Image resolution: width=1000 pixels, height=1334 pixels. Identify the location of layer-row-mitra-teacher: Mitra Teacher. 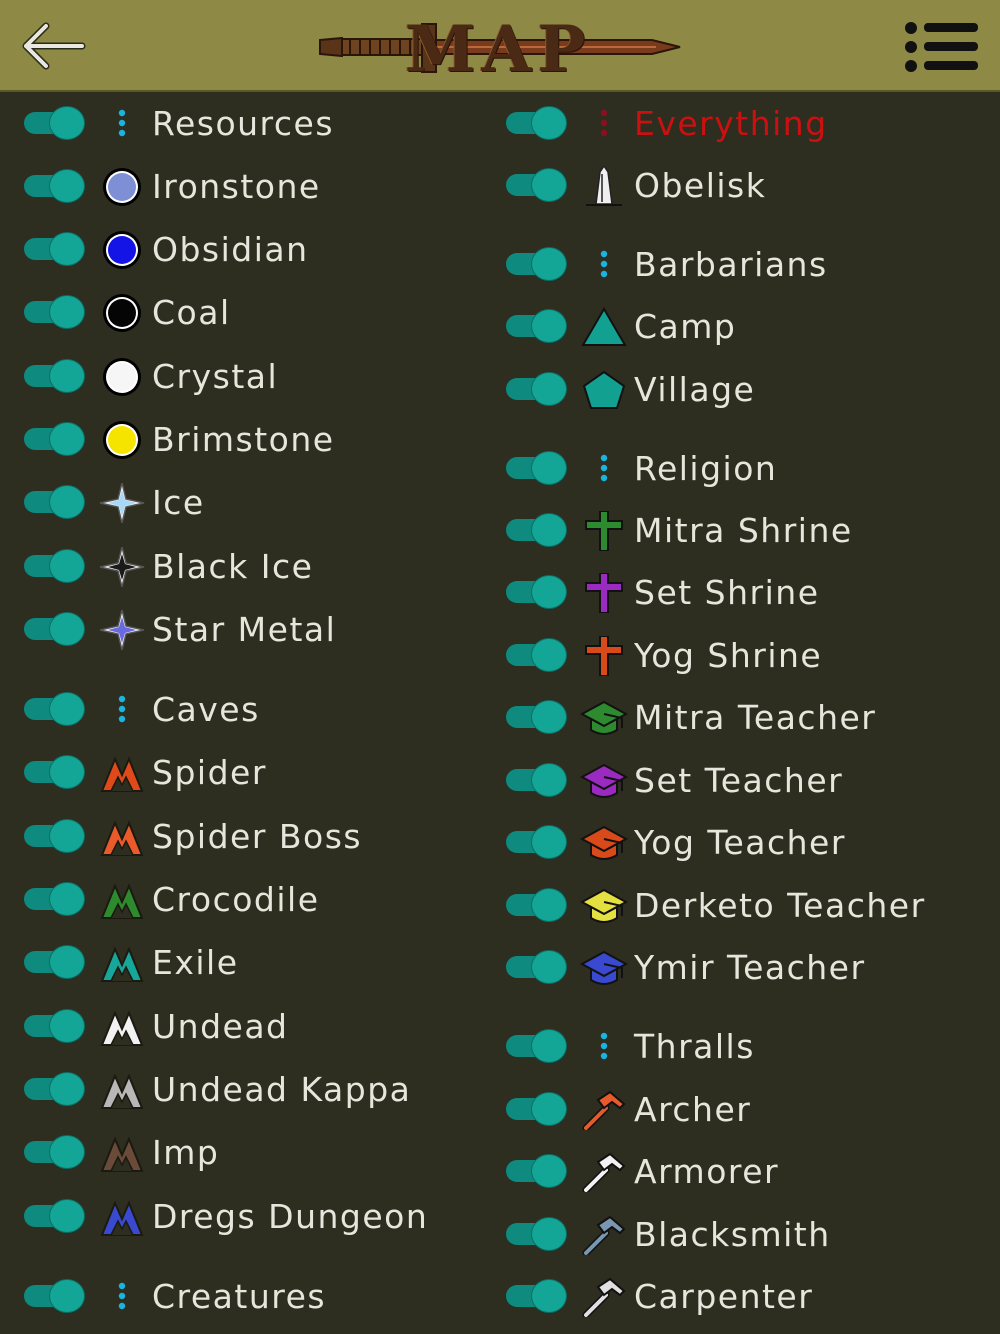
(722, 718).